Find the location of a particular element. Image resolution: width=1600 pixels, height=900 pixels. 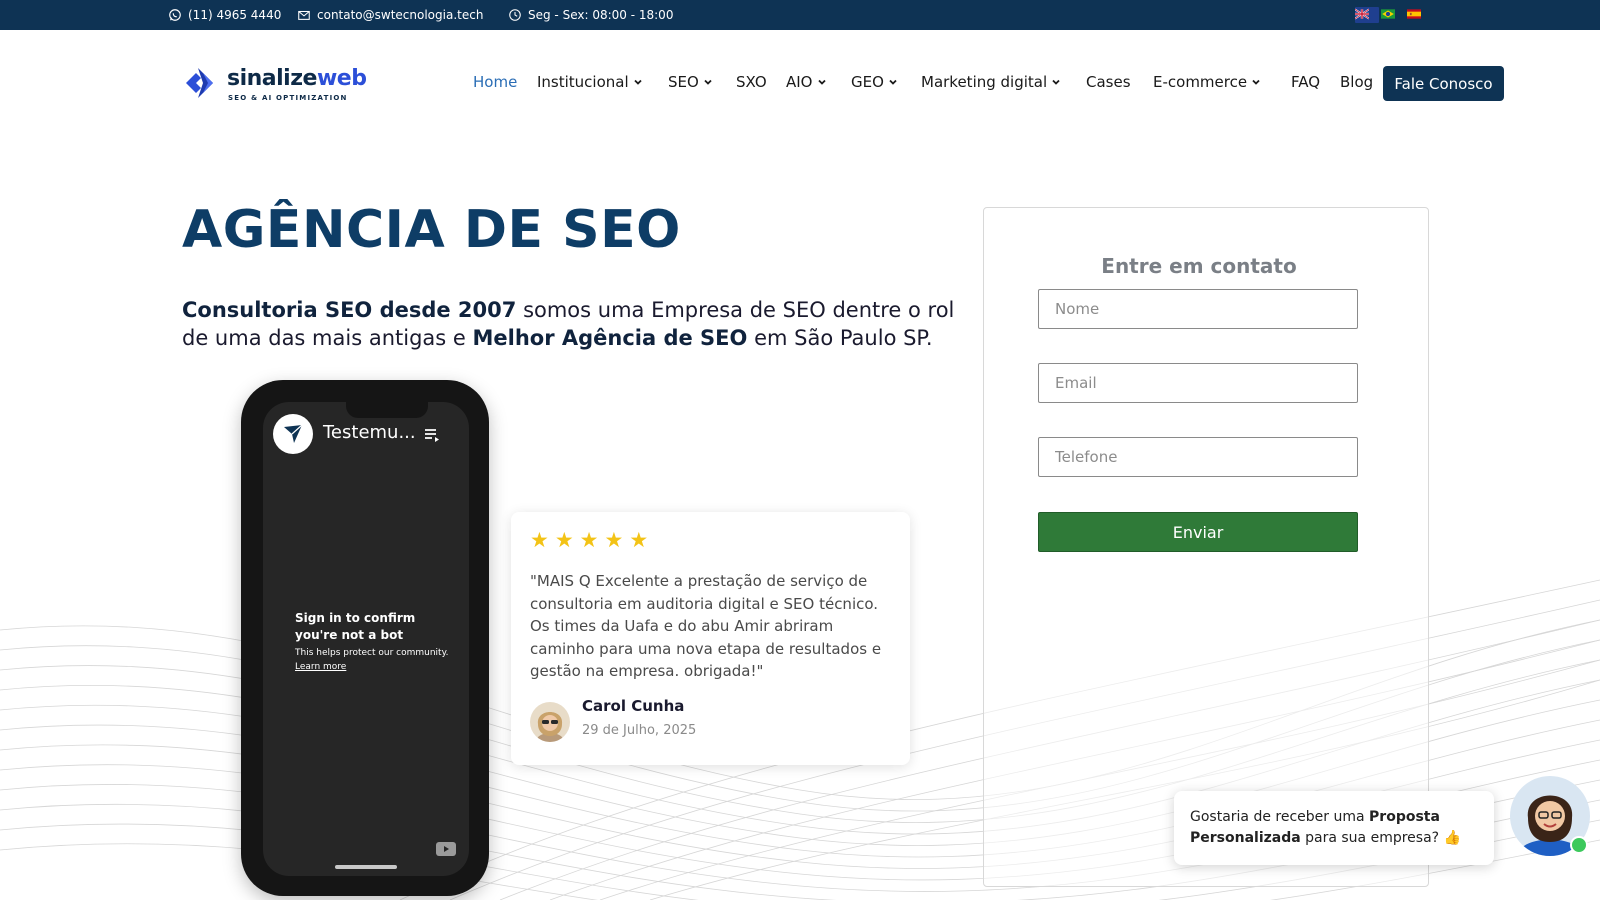

hero-bold-1: Consultoria SEO desde 2007 is located at coordinates (349, 310).